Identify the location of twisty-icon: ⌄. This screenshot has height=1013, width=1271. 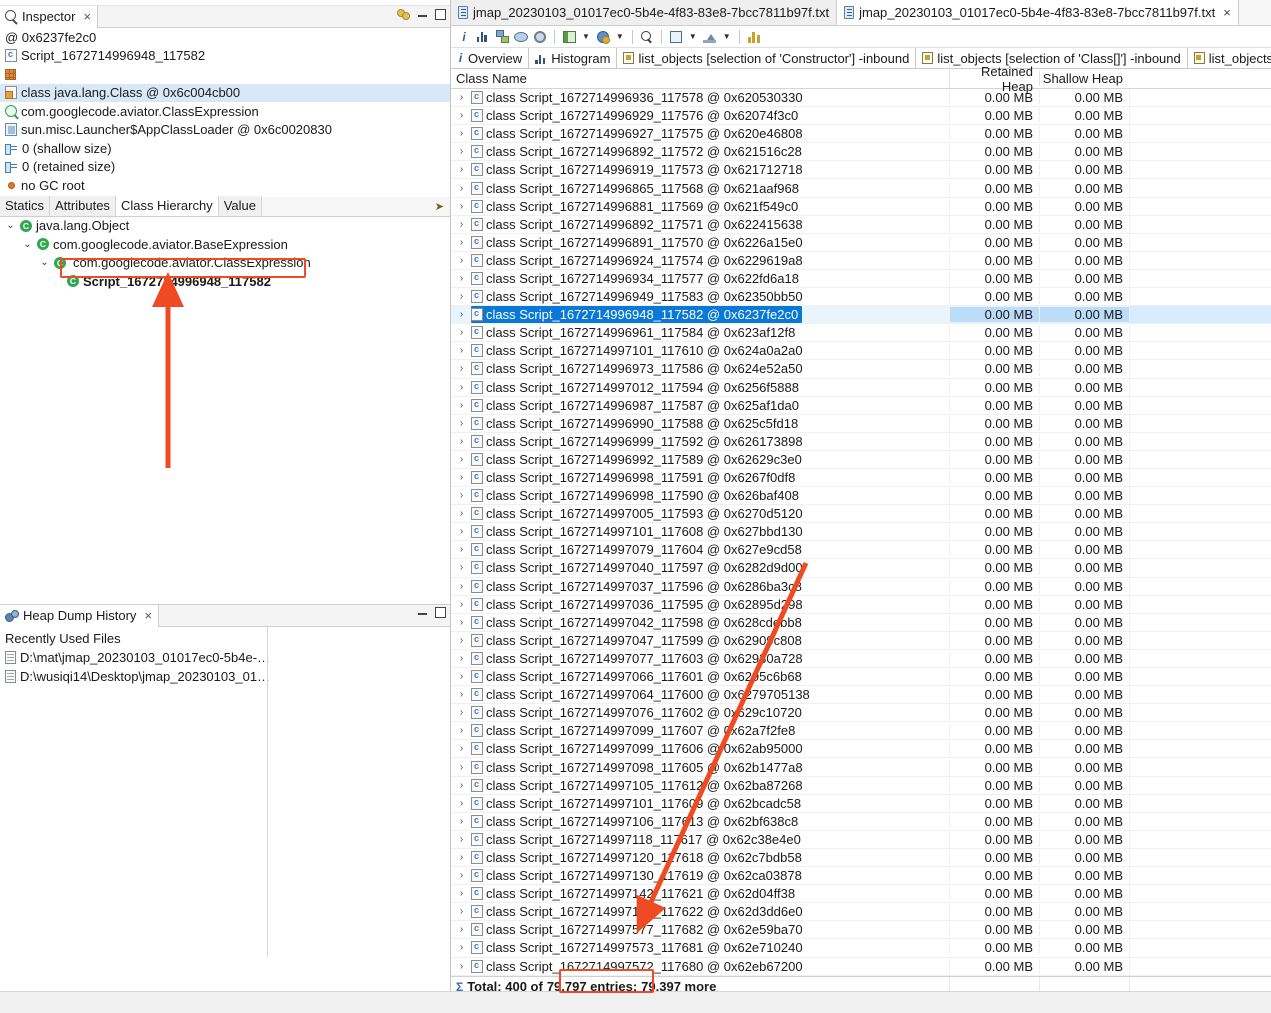
(44, 262).